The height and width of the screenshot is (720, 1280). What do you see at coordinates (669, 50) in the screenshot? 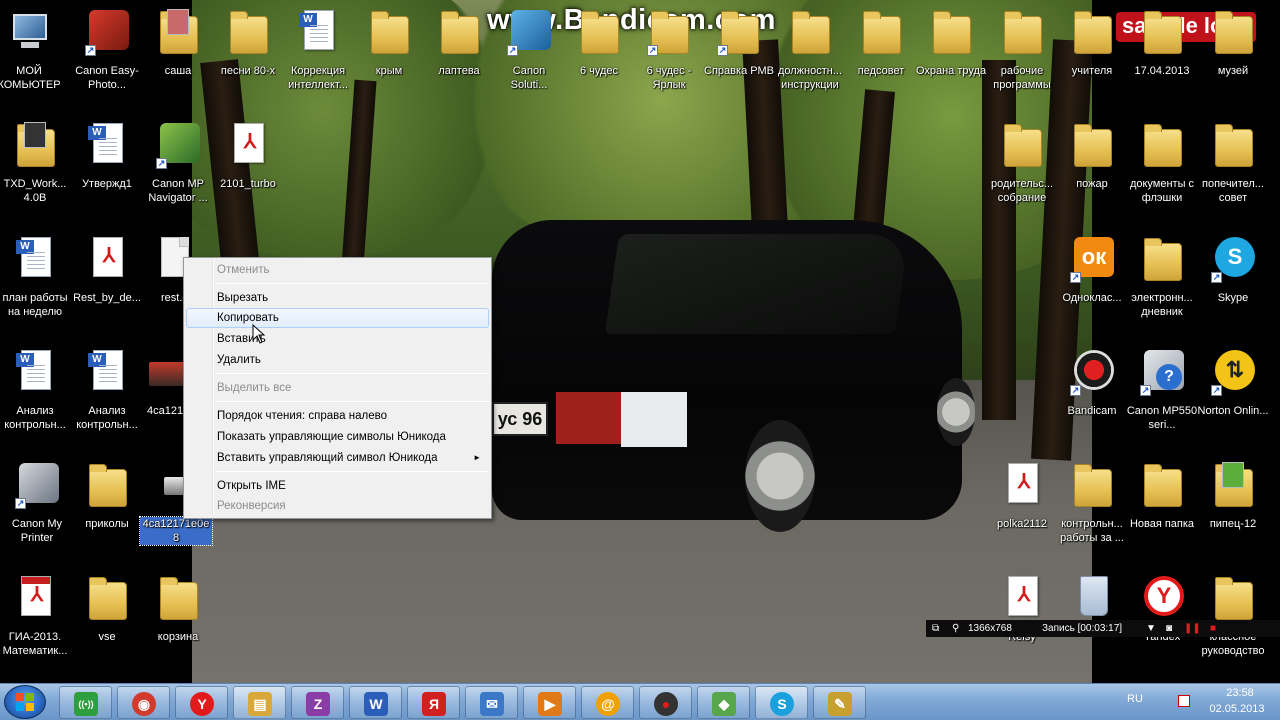
I see `desktop-icon-6-chudes-shortcut: ↗ 6 чудес - Ярлык` at bounding box center [669, 50].